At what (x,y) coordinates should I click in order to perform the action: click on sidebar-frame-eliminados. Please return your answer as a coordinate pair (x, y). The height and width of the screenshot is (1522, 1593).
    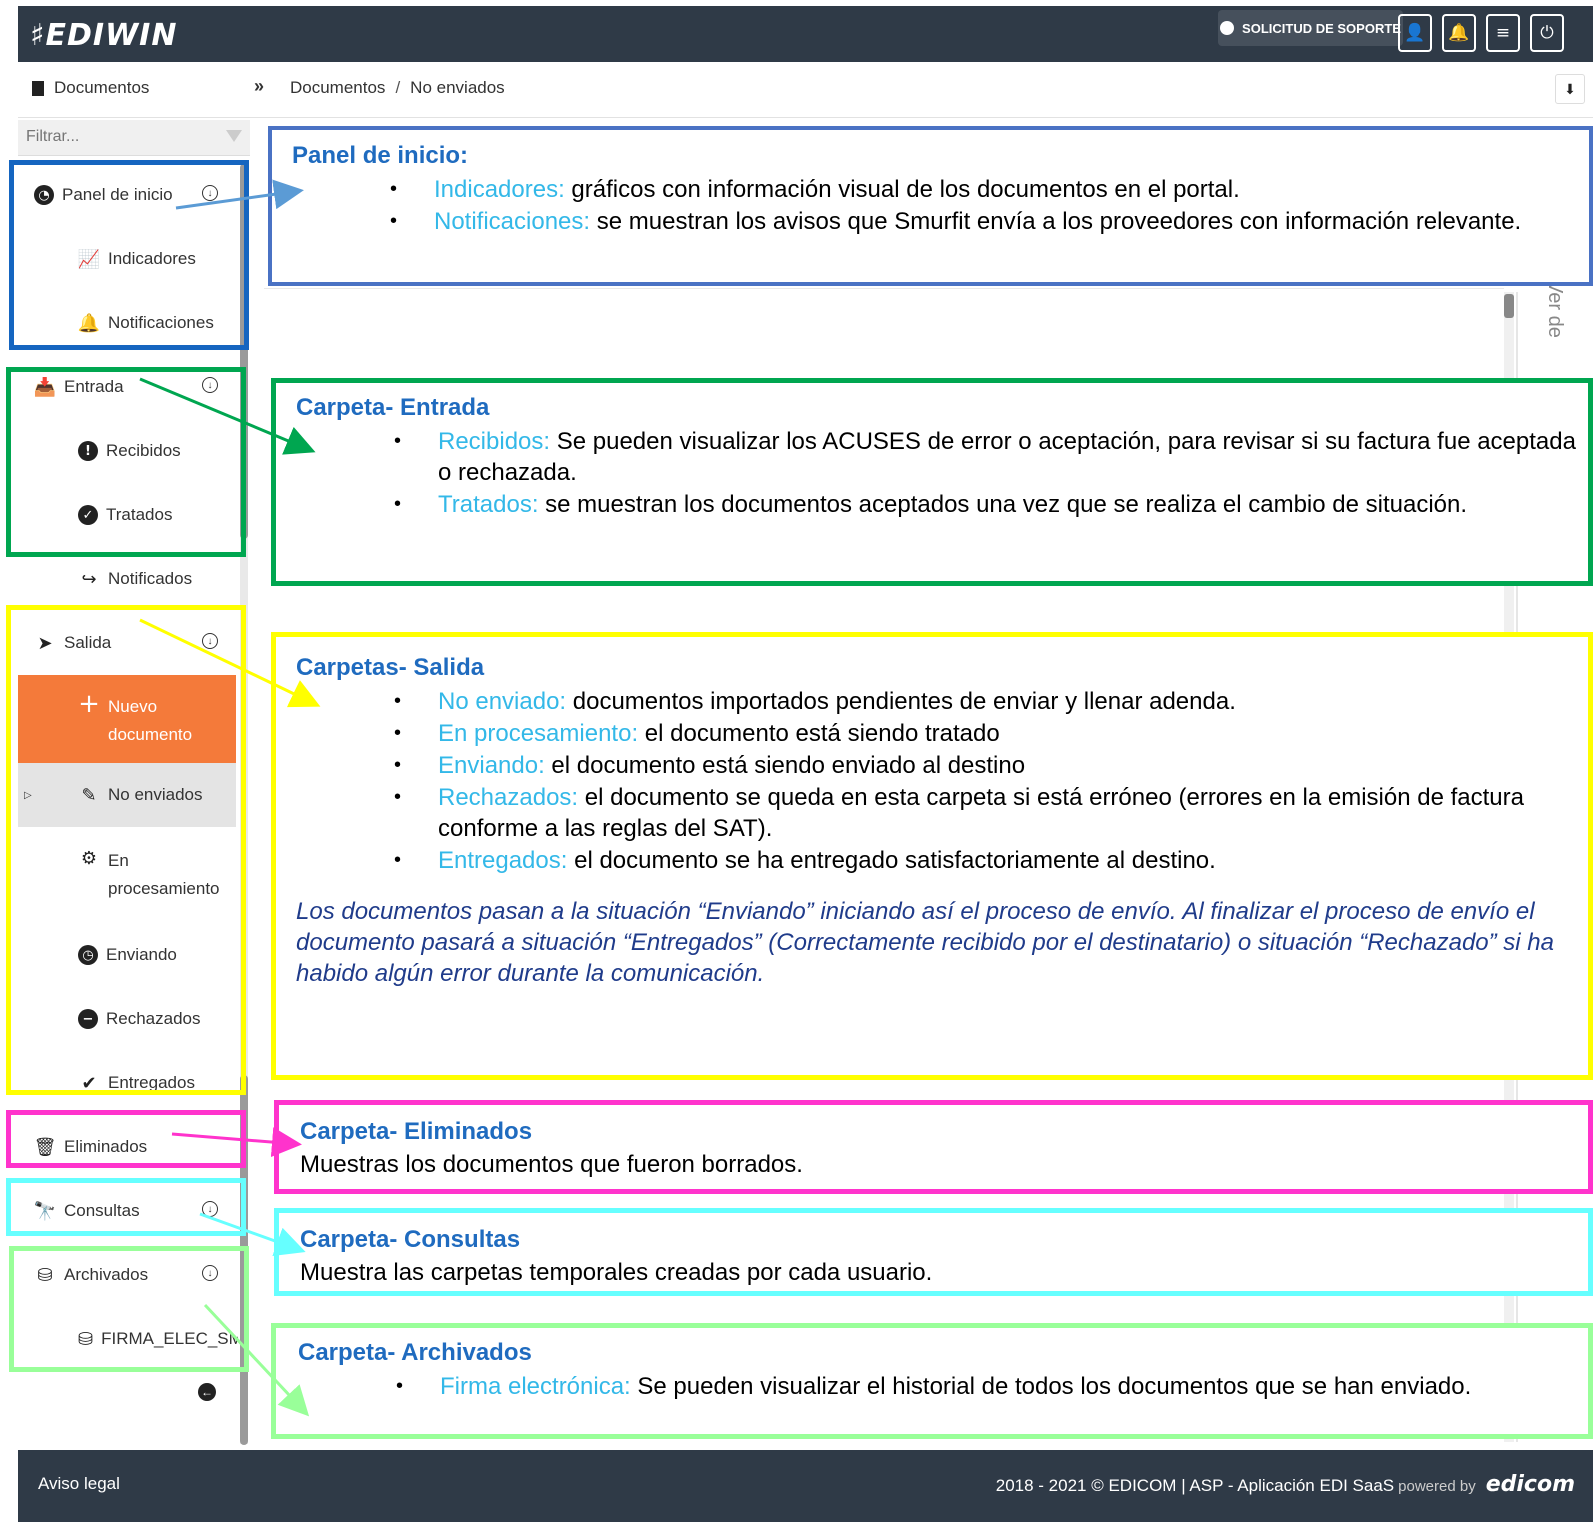
    Looking at the image, I should click on (126, 1139).